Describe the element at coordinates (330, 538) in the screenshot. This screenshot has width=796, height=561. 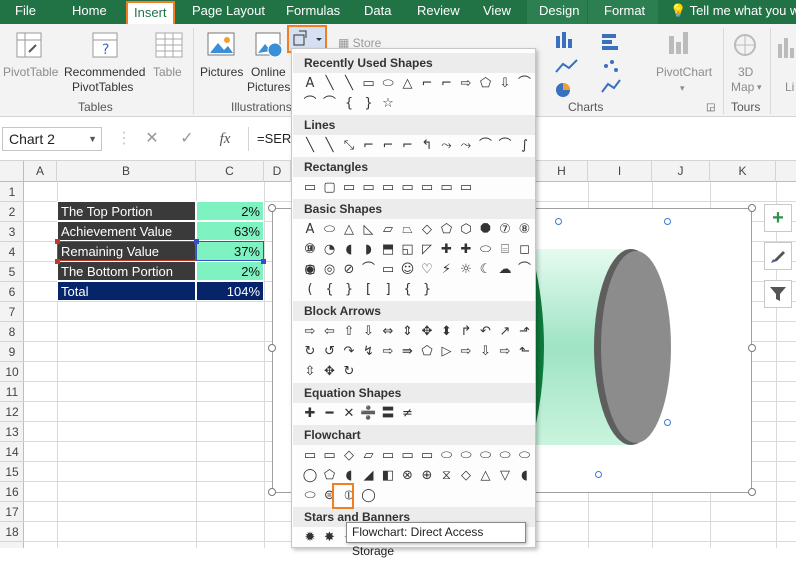
I see `shape-item: ✸` at that location.